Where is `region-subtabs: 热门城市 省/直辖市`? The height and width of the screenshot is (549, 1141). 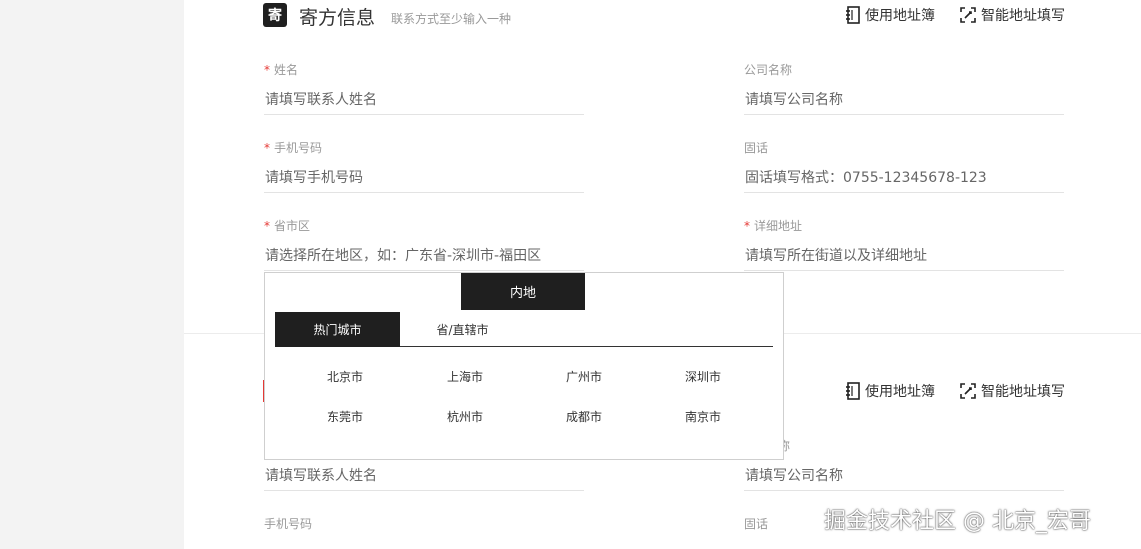 region-subtabs: 热门城市 省/直辖市 is located at coordinates (524, 329).